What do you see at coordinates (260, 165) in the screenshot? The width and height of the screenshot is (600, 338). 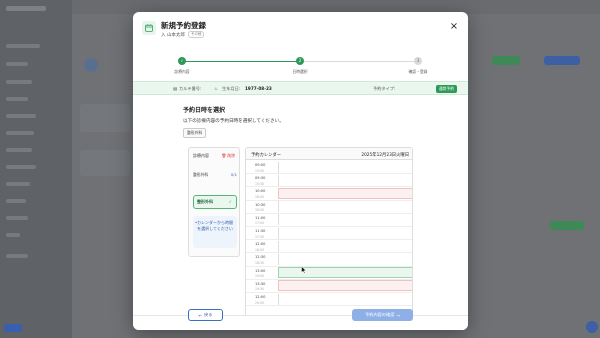 I see `time-slot-label: 09:00` at bounding box center [260, 165].